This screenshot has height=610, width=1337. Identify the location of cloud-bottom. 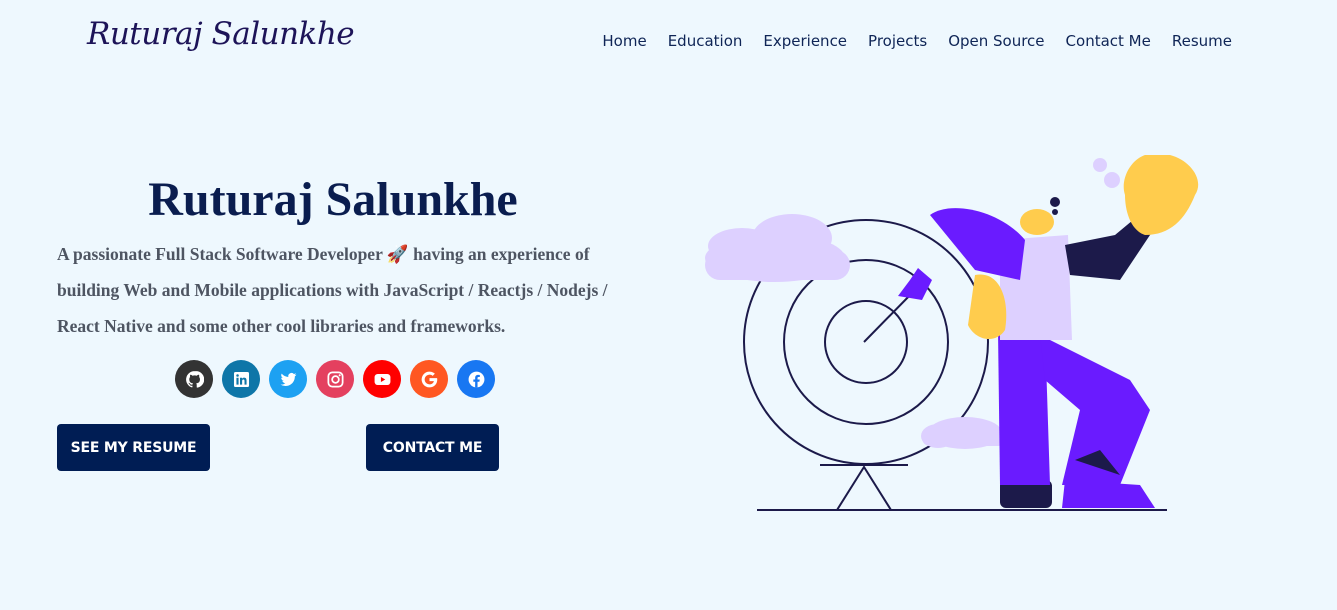
(963, 433).